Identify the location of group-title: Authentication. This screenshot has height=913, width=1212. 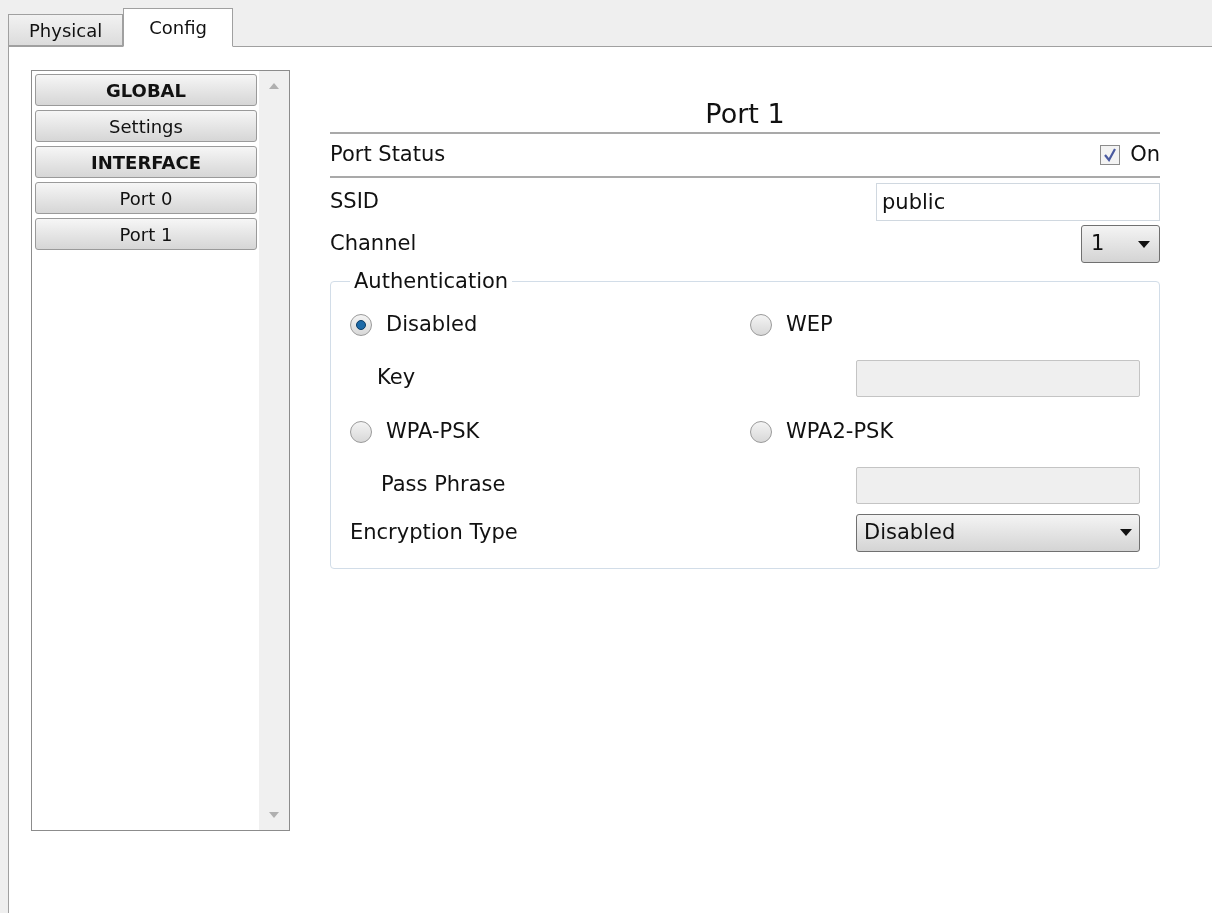
(431, 281).